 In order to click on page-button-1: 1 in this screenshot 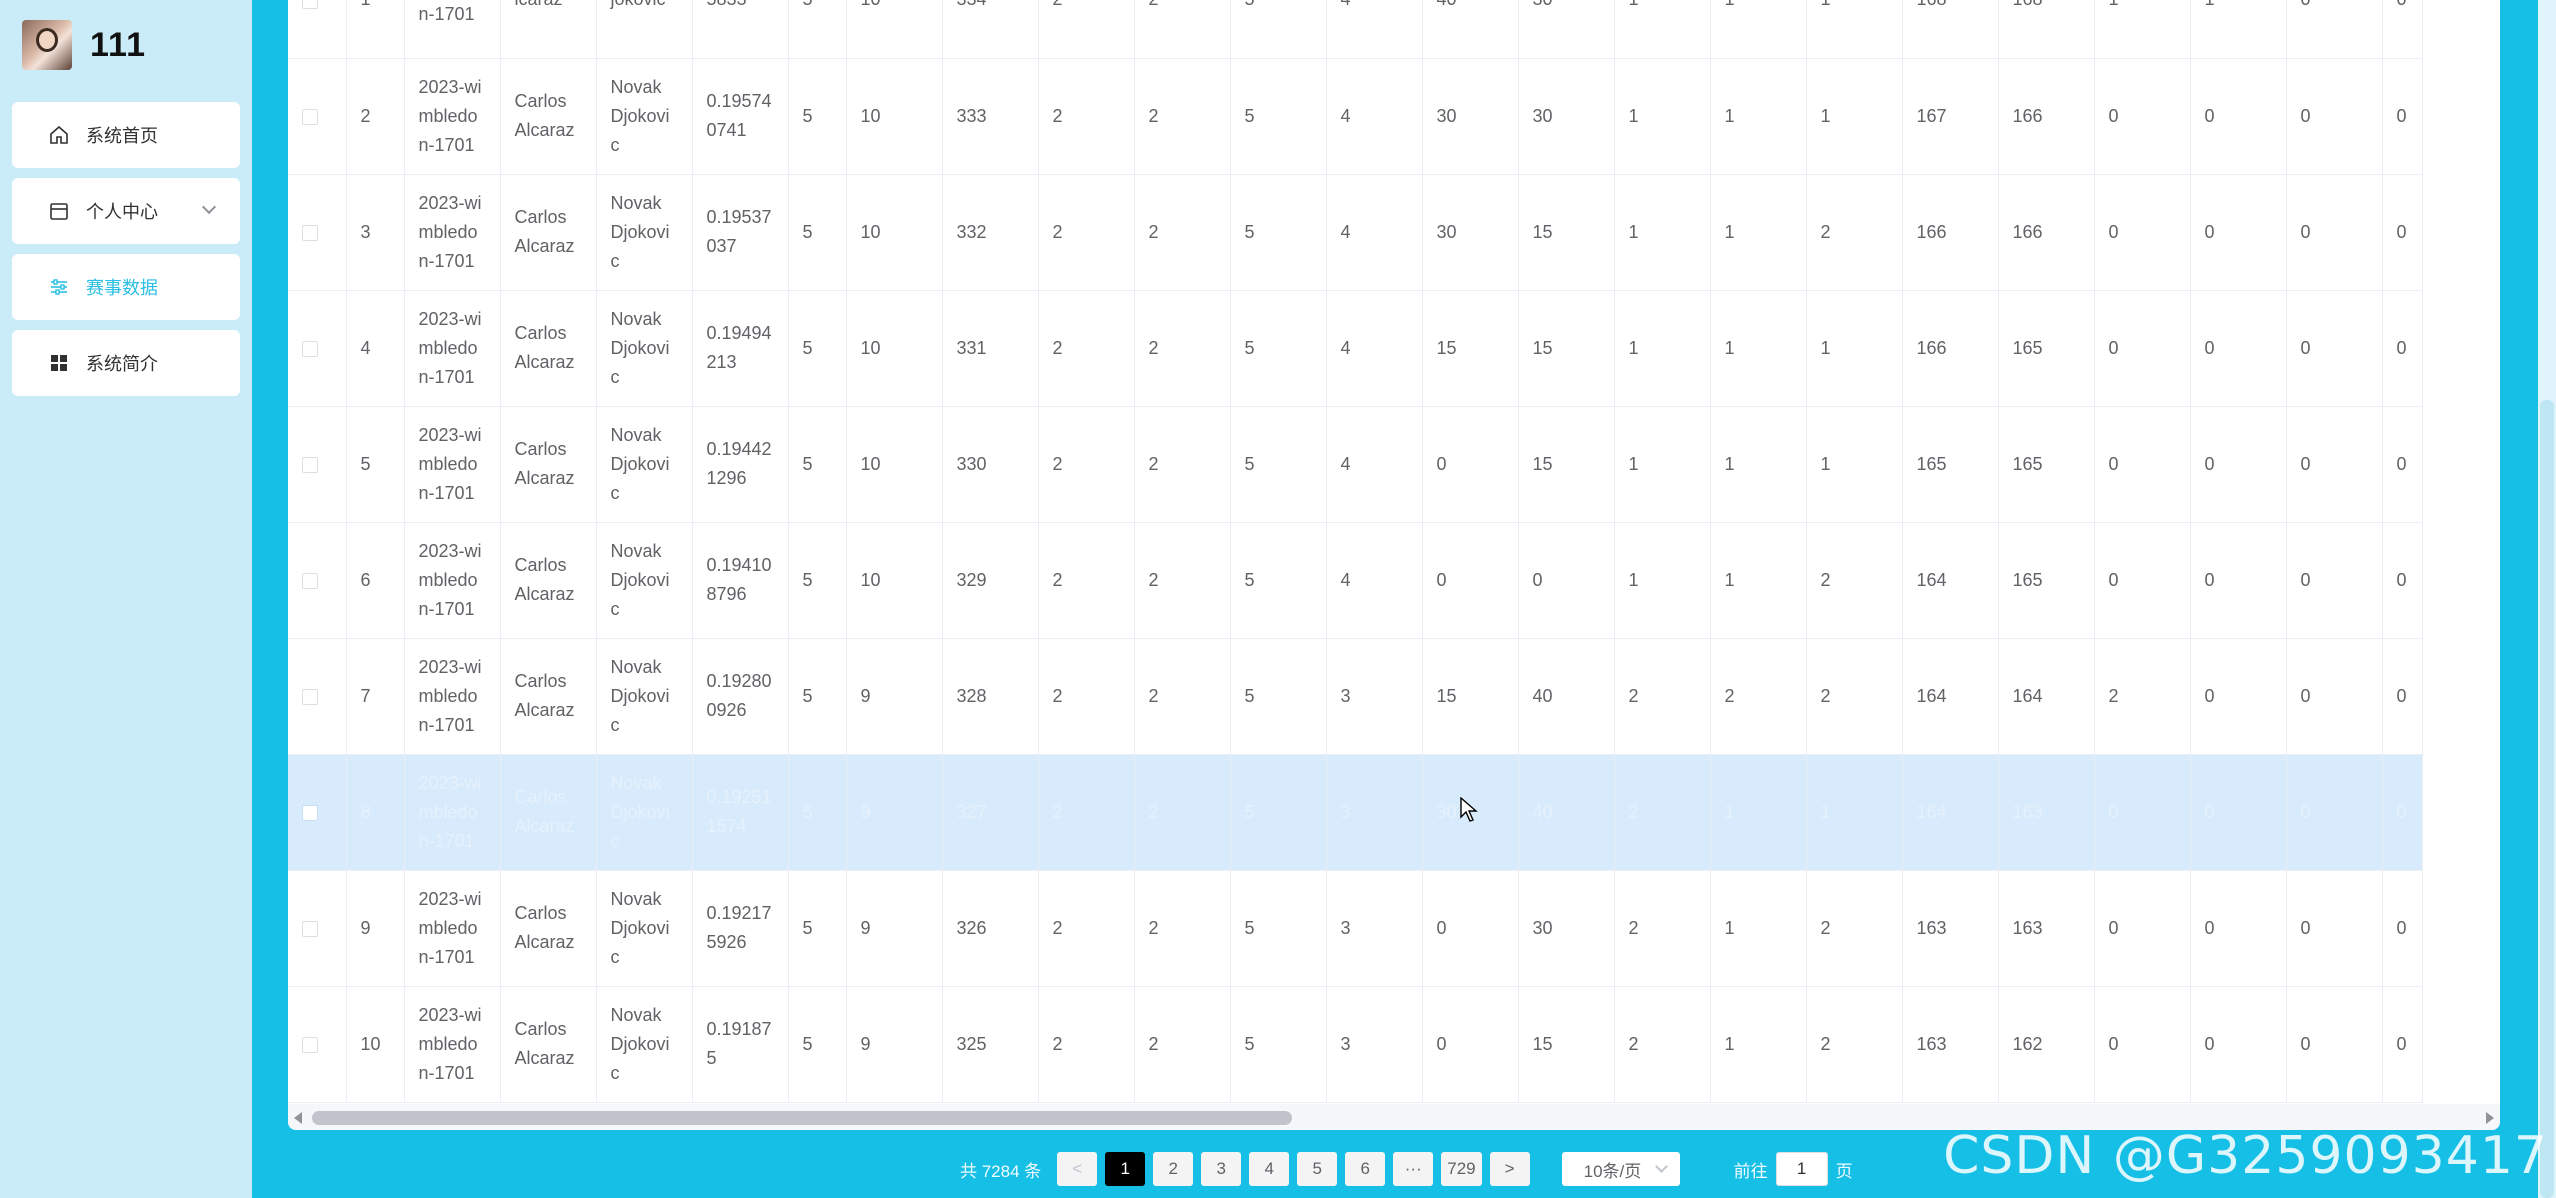, I will do `click(1125, 1169)`.